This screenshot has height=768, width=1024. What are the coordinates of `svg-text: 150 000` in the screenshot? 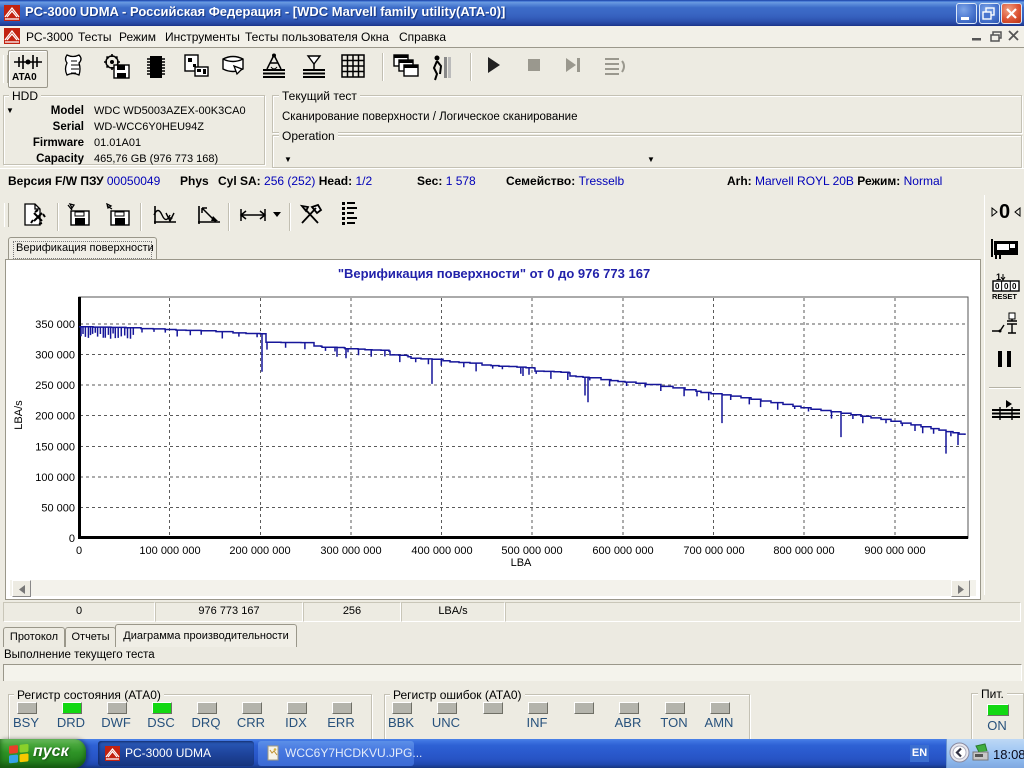 It's located at (55, 447).